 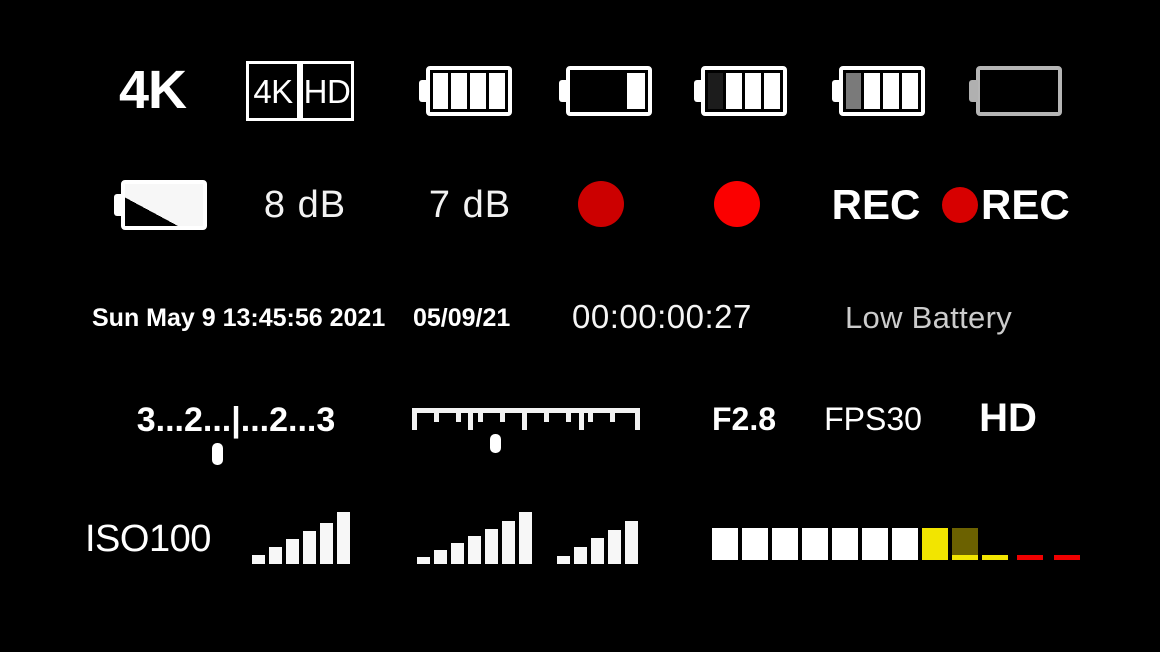 I want to click on battery-three-quarters-icon, so click(x=740, y=91).